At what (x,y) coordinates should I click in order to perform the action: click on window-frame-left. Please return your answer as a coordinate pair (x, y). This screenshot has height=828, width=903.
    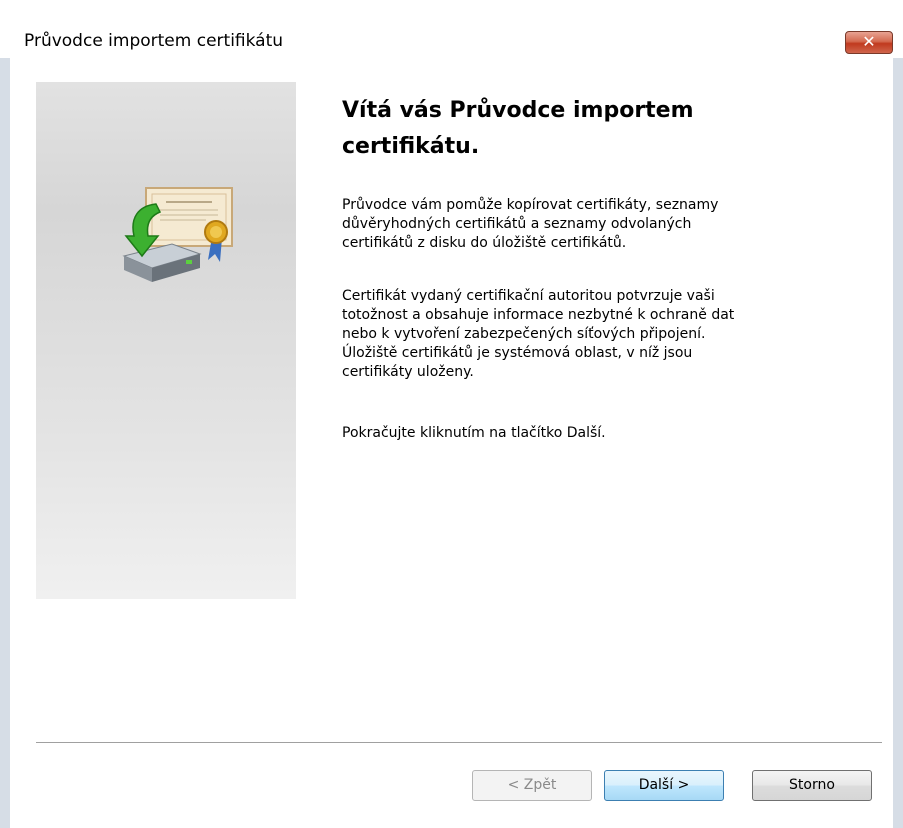
    Looking at the image, I should click on (5, 443).